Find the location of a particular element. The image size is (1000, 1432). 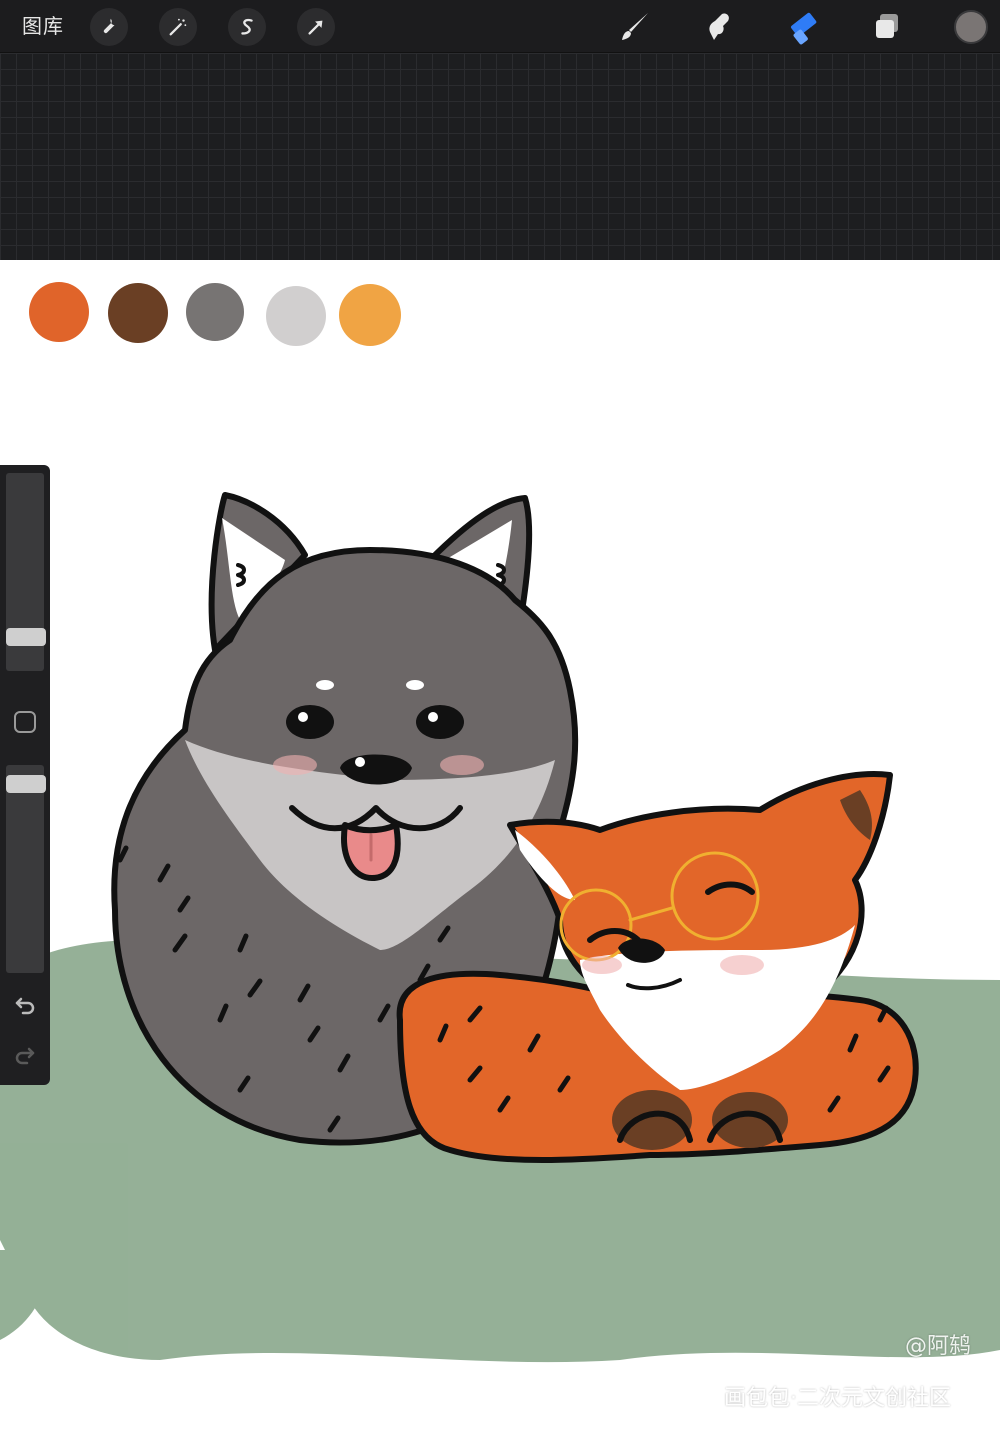

wrench-icon is located at coordinates (109, 26).